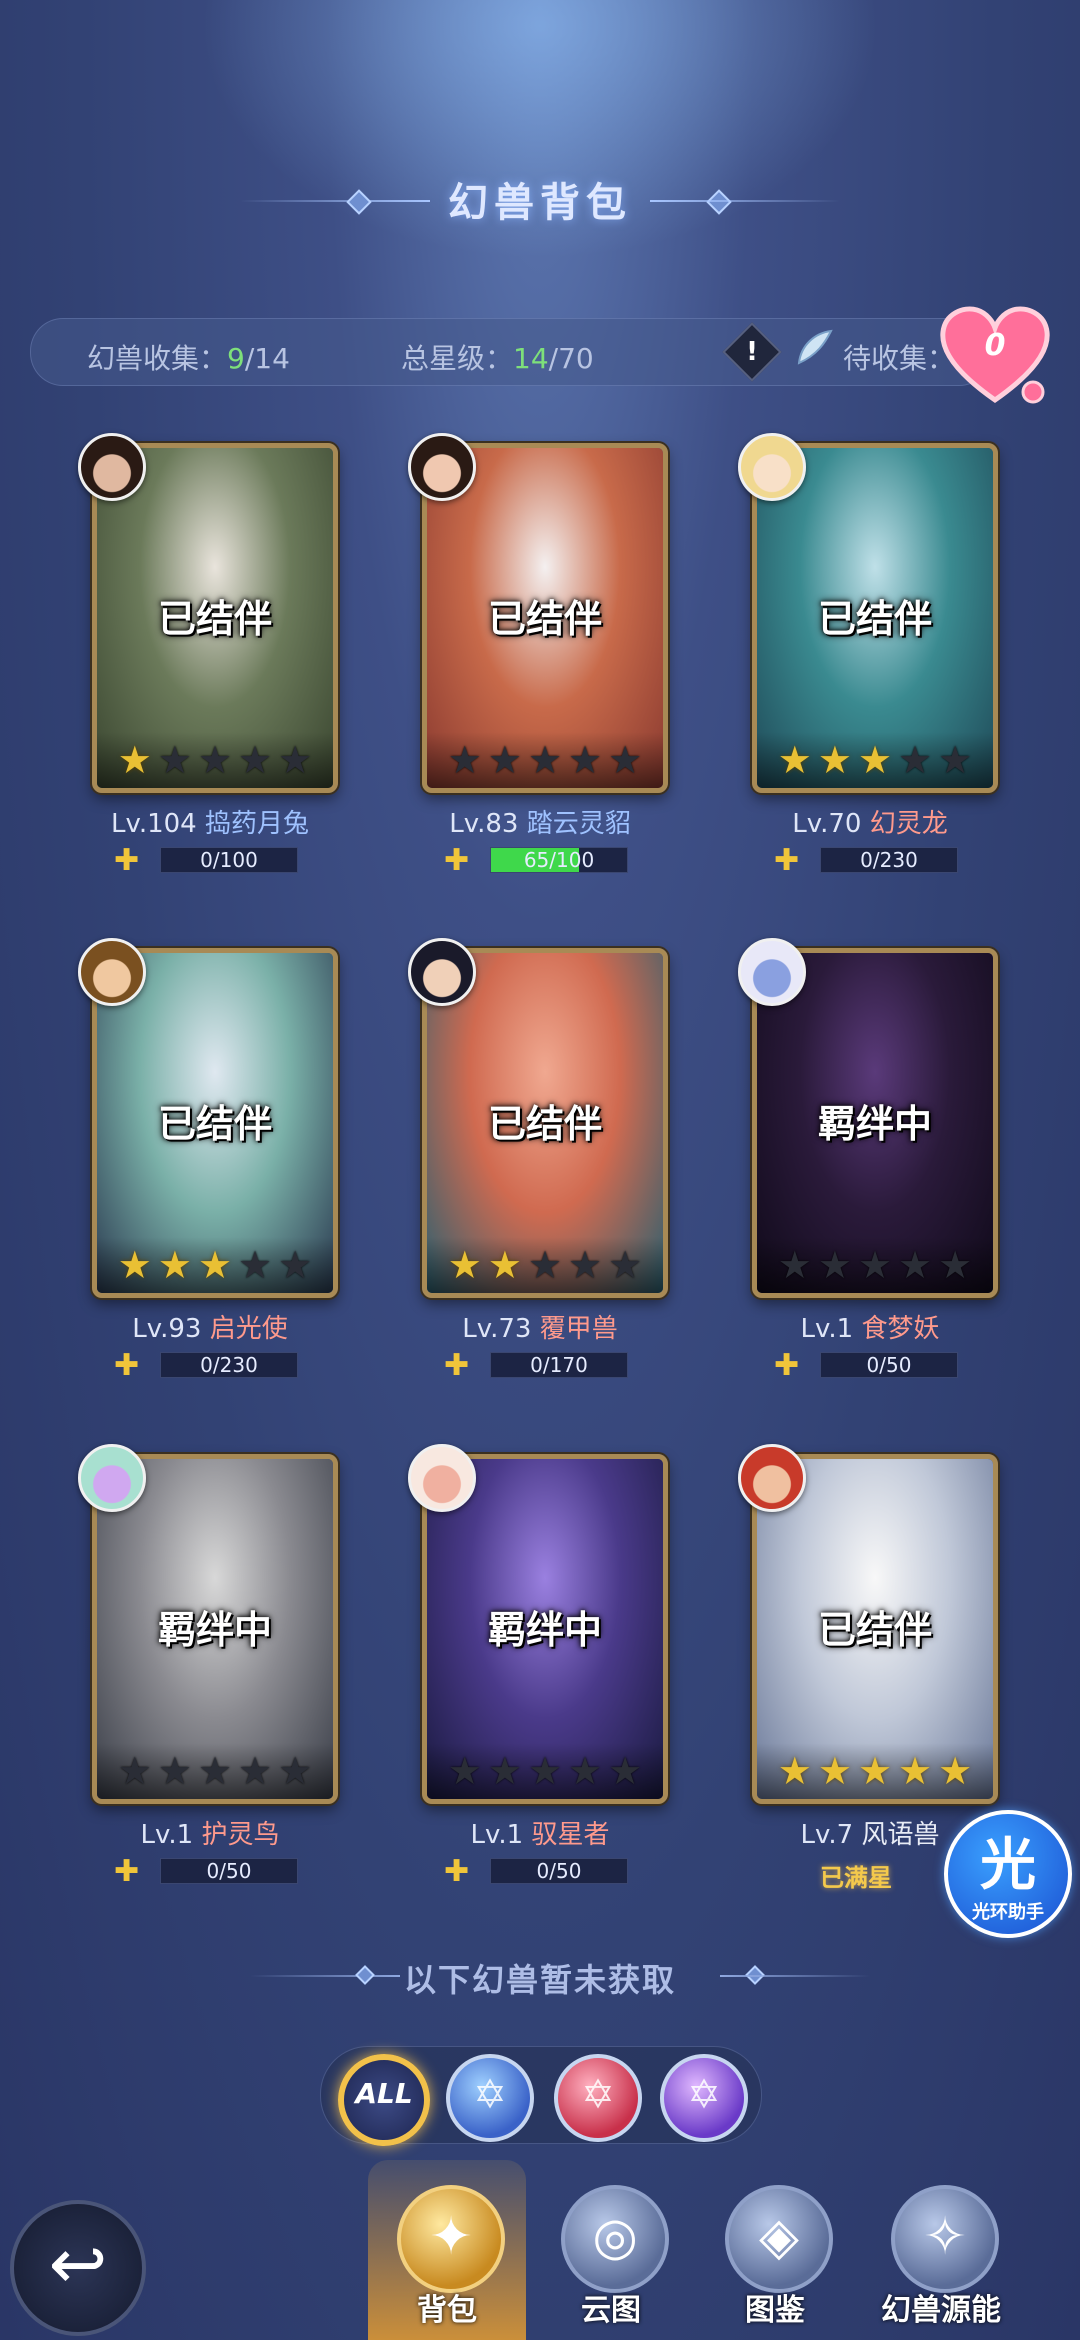  I want to click on progress-bar: 0/170, so click(559, 1365).